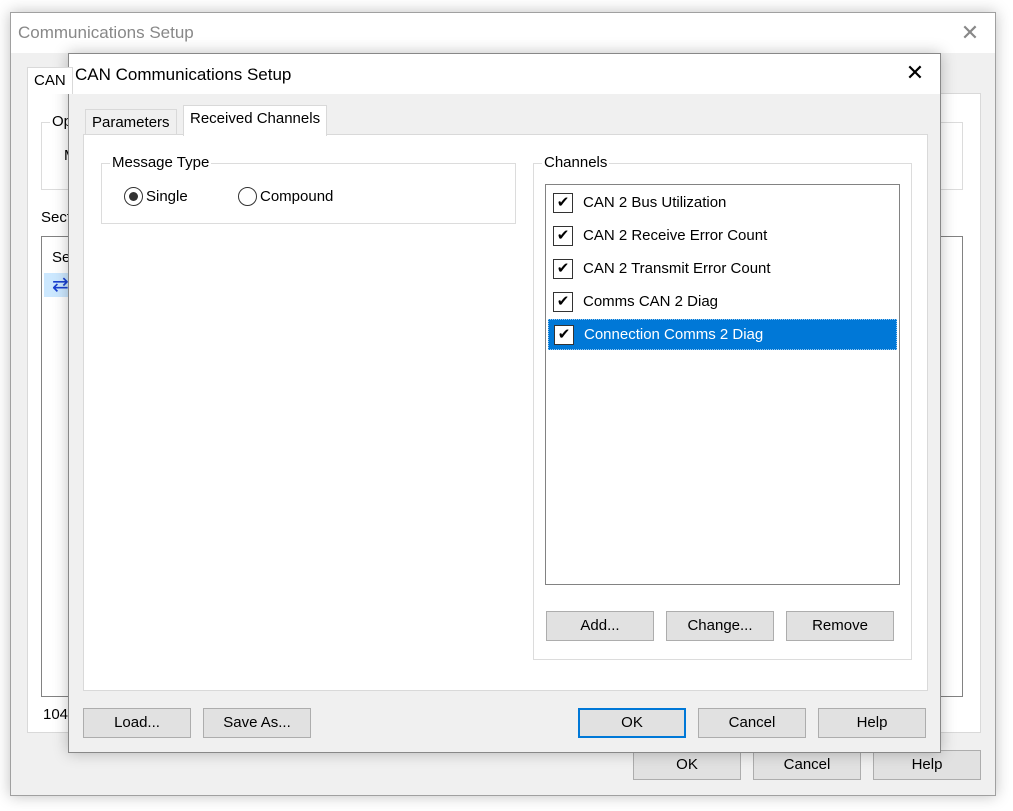  Describe the element at coordinates (503, 33) in the screenshot. I see `outer-title-bar: Communications Setup ✕` at that location.